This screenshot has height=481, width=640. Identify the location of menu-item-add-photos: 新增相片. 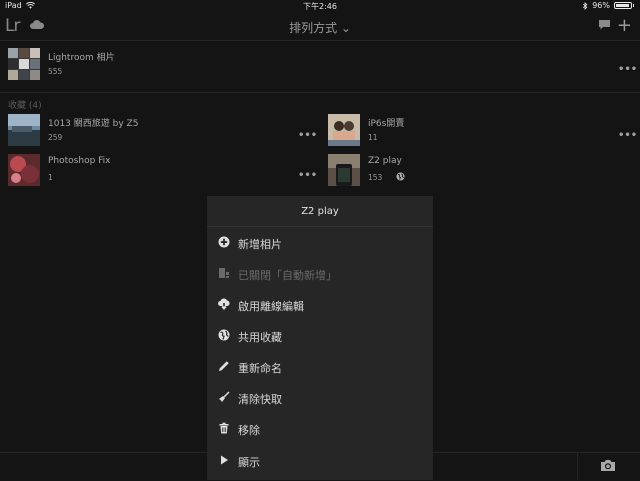
(320, 242).